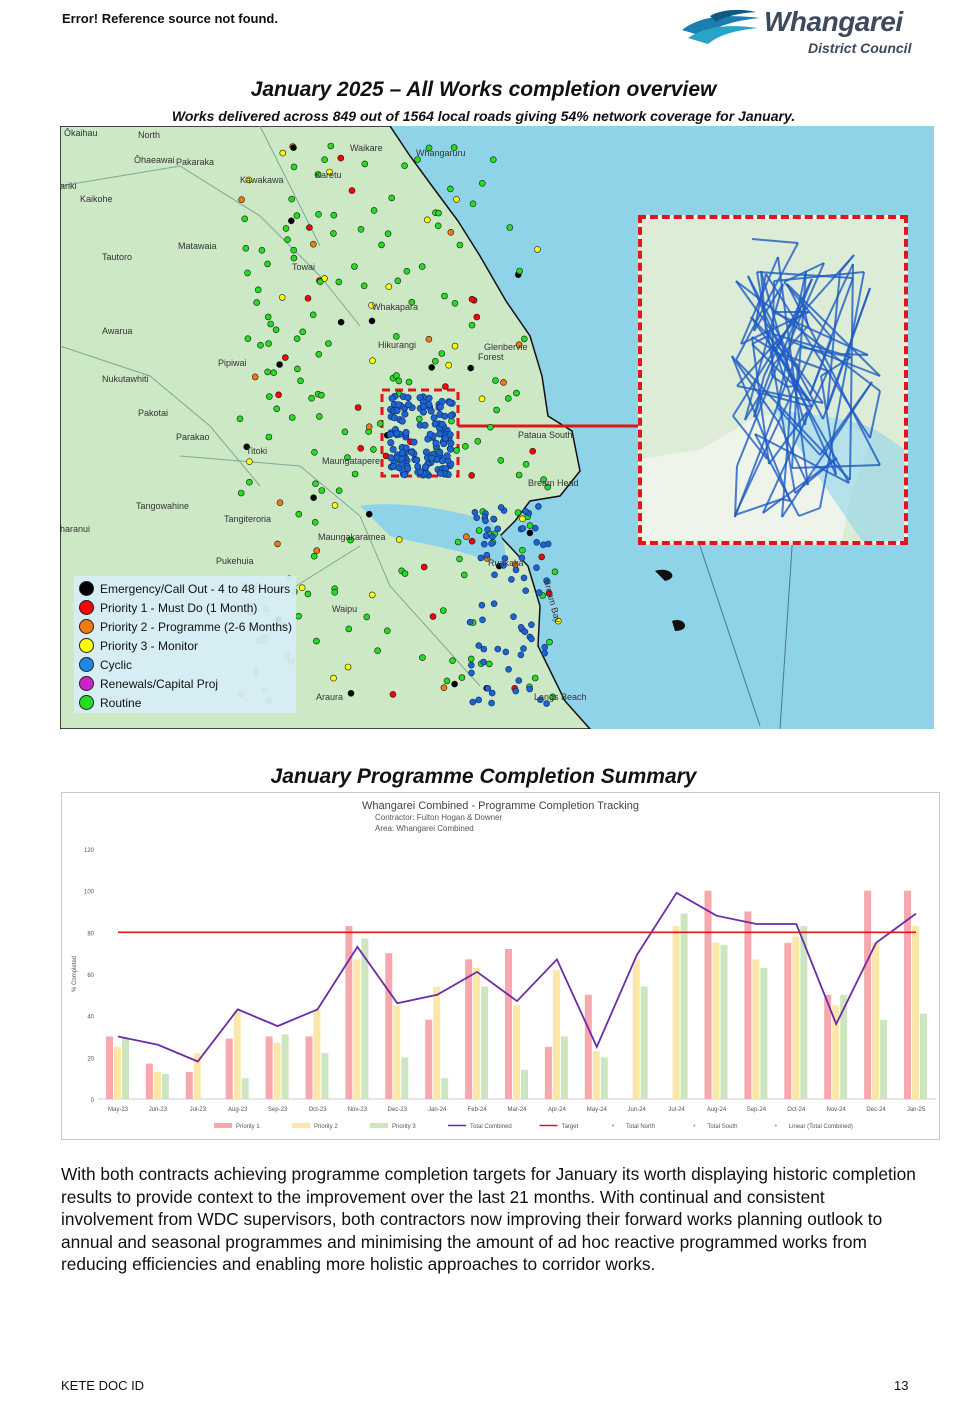 Image resolution: width=967 pixels, height=1402 pixels. I want to click on chart-section-title: January Programme Completion Summary, so click(483, 776).